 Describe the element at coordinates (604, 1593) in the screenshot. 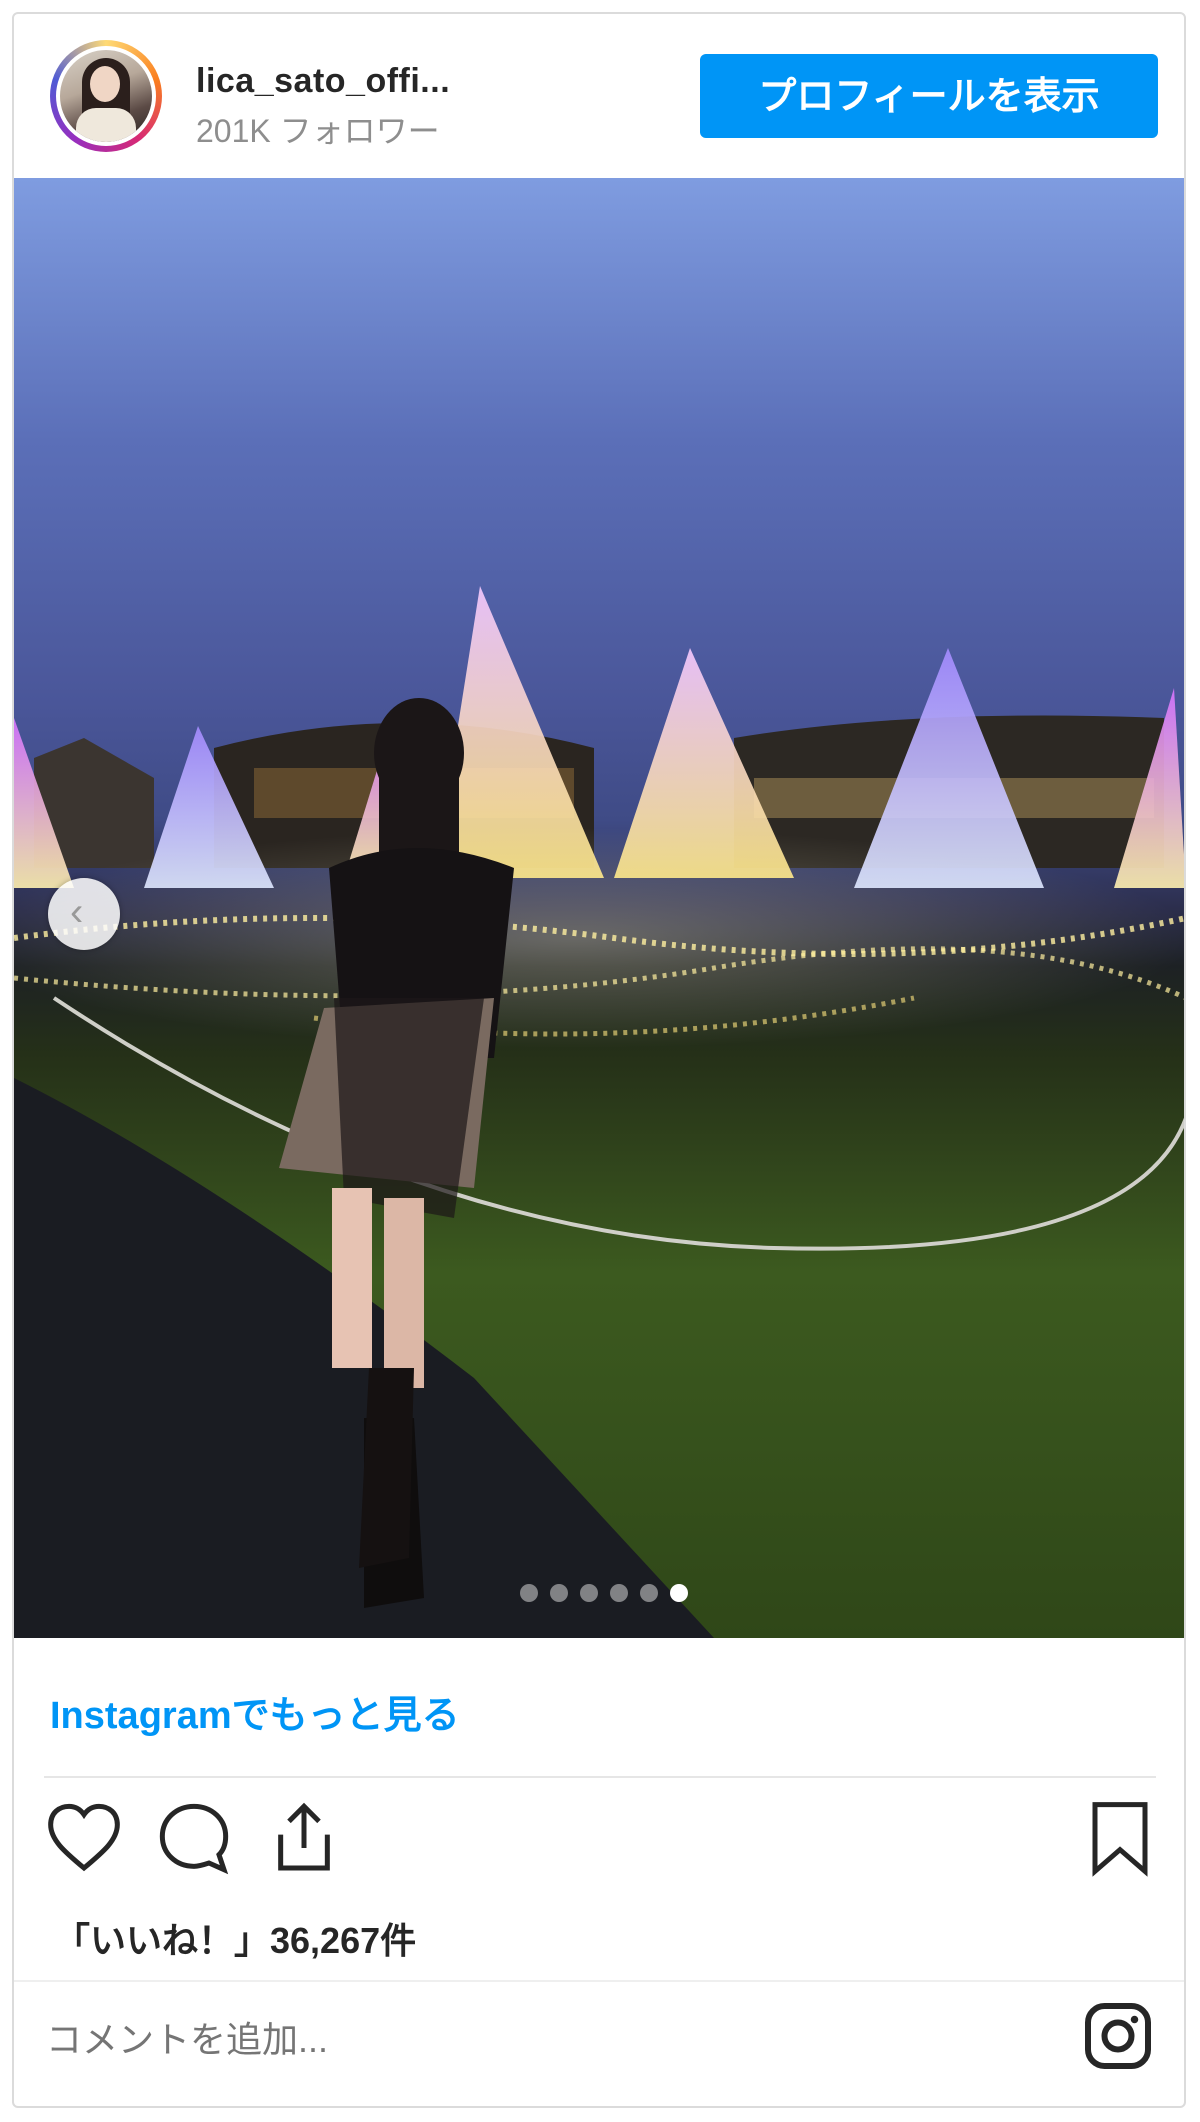

I see `carousel-indicator` at that location.